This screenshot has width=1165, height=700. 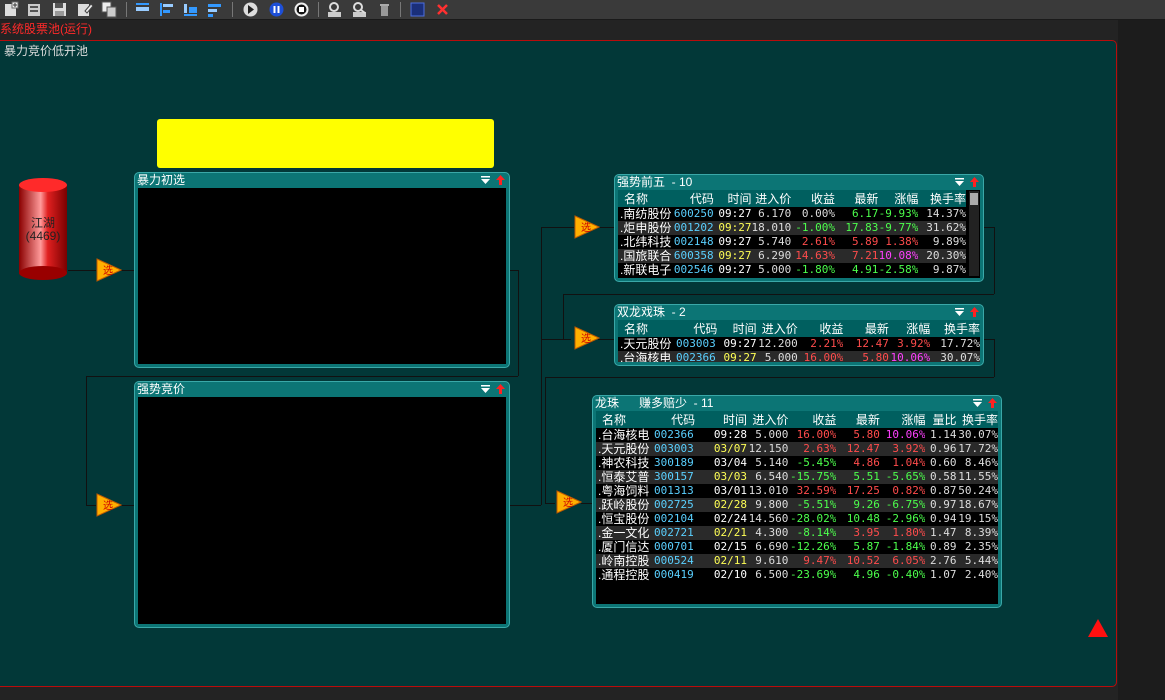 What do you see at coordinates (322, 180) in the screenshot?
I see `panel-header: 暴力初选` at bounding box center [322, 180].